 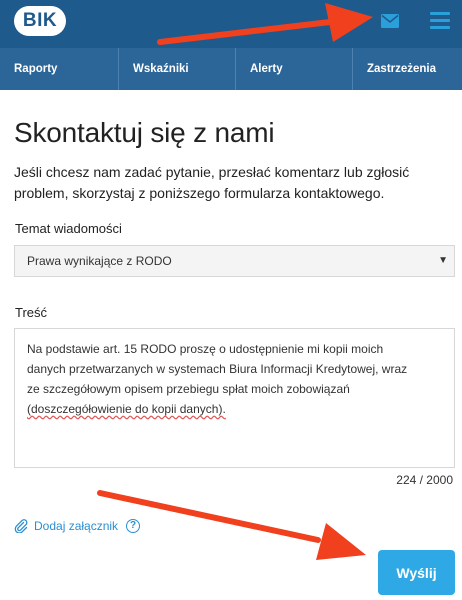 What do you see at coordinates (443, 260) in the screenshot?
I see `dropdown-caret-icon: ▼` at bounding box center [443, 260].